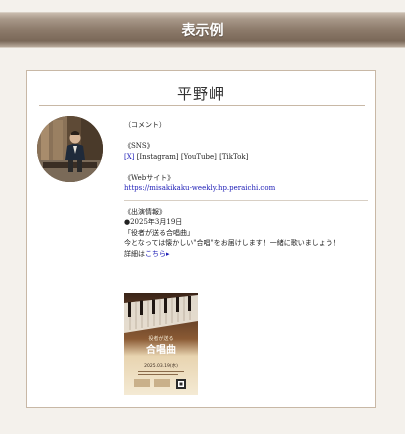  What do you see at coordinates (145, 211) in the screenshot?
I see `event-heading: 《出演情報》` at bounding box center [145, 211].